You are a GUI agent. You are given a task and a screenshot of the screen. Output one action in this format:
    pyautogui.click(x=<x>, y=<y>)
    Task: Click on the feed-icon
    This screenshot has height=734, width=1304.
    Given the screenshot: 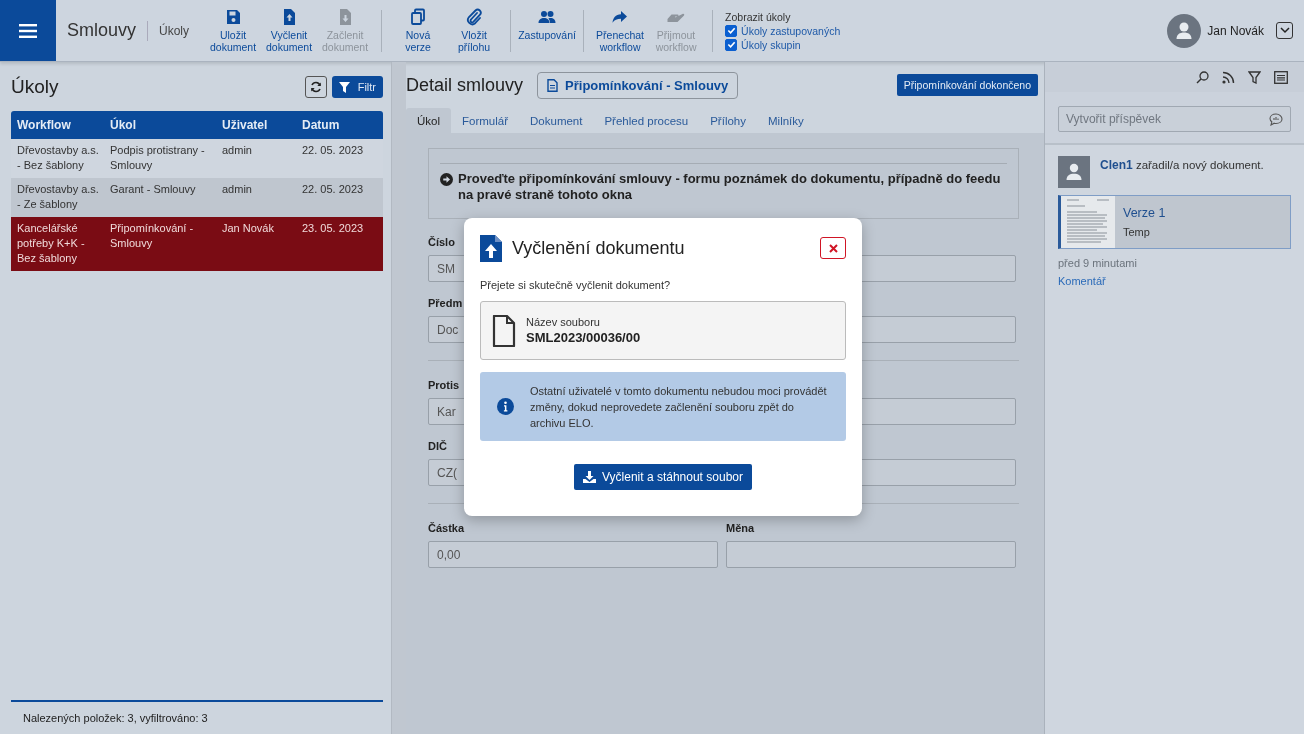 What is the action you would take?
    pyautogui.click(x=1228, y=77)
    